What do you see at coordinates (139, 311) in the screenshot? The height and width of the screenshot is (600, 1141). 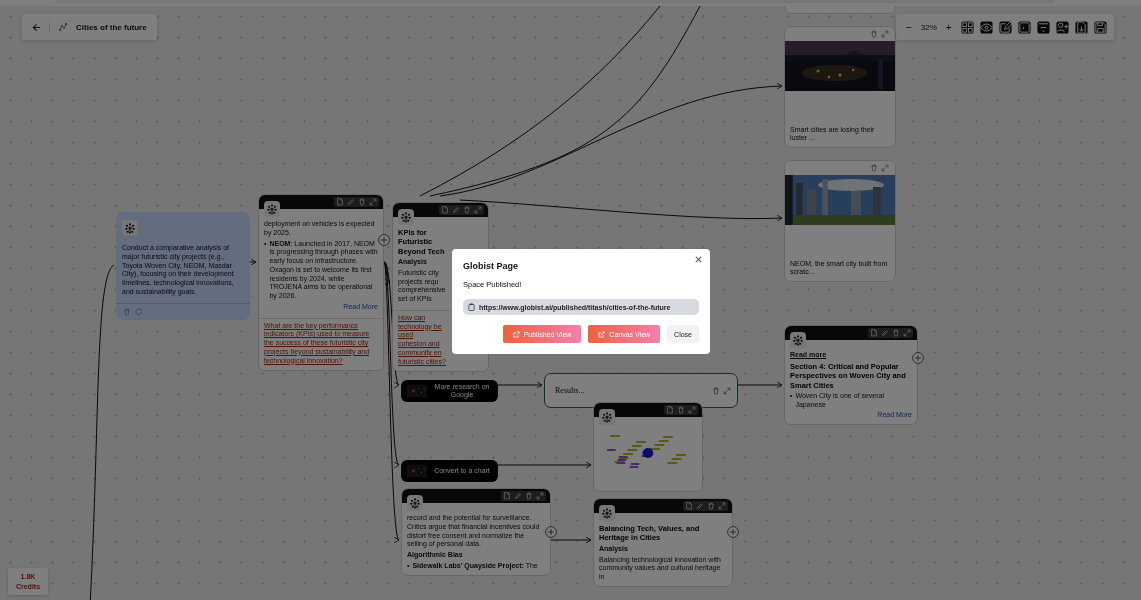 I see `refresh-icon` at bounding box center [139, 311].